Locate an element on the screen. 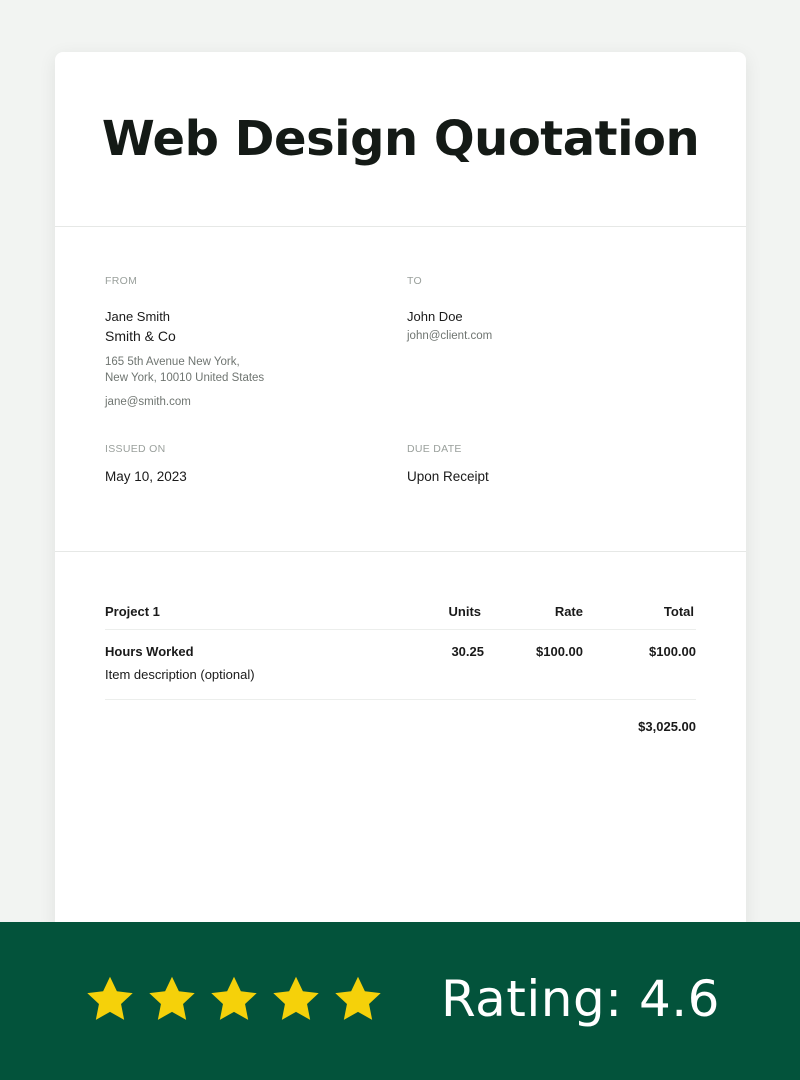 The width and height of the screenshot is (800, 1080). item-total: $100.00 is located at coordinates (672, 651).